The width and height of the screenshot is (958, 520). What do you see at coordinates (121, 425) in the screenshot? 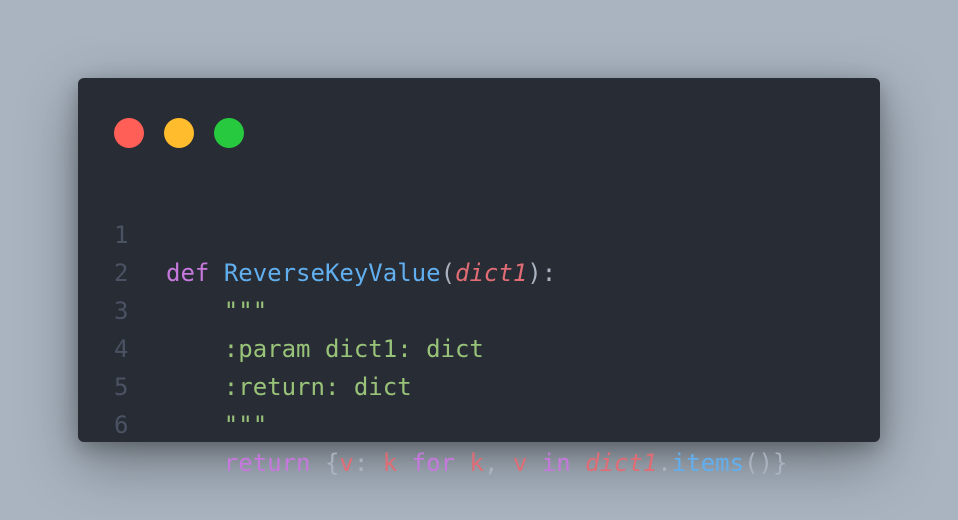
I see `line-number: 6` at bounding box center [121, 425].